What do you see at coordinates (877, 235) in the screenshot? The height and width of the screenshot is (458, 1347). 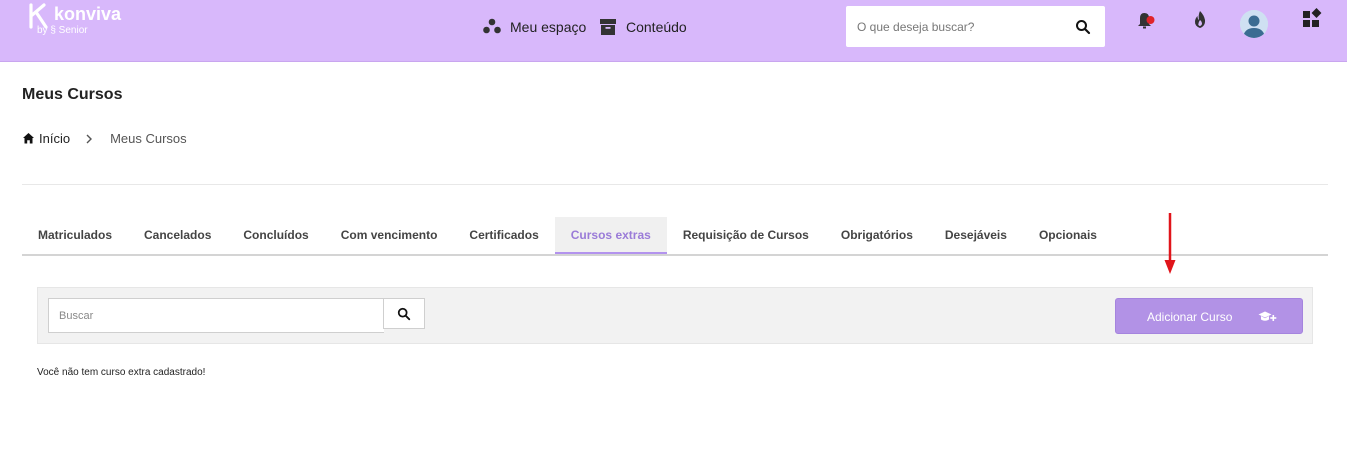 I see `tab-obrigatorios: Obrigatórios` at bounding box center [877, 235].